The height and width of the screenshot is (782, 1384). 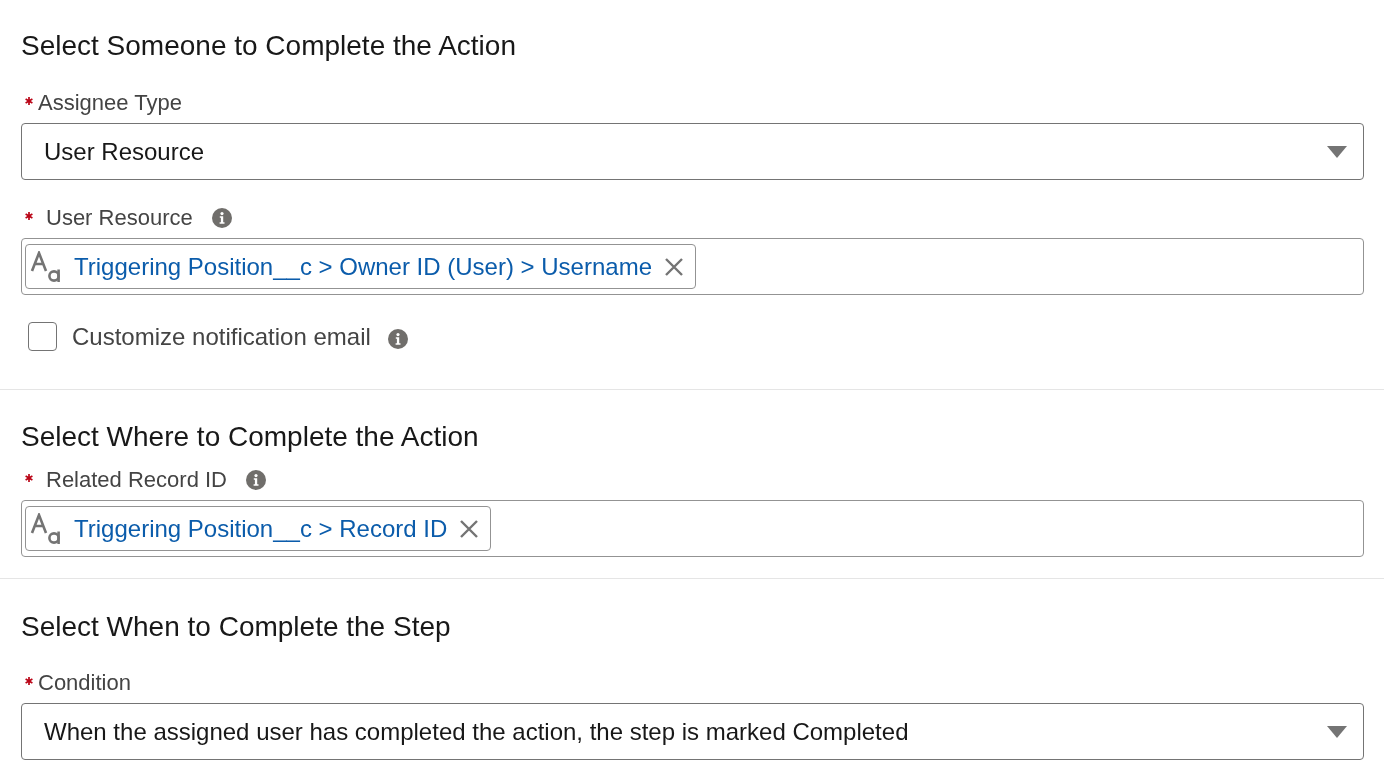 What do you see at coordinates (250, 437) in the screenshot?
I see `section-heading: Select Where to Complete the Action` at bounding box center [250, 437].